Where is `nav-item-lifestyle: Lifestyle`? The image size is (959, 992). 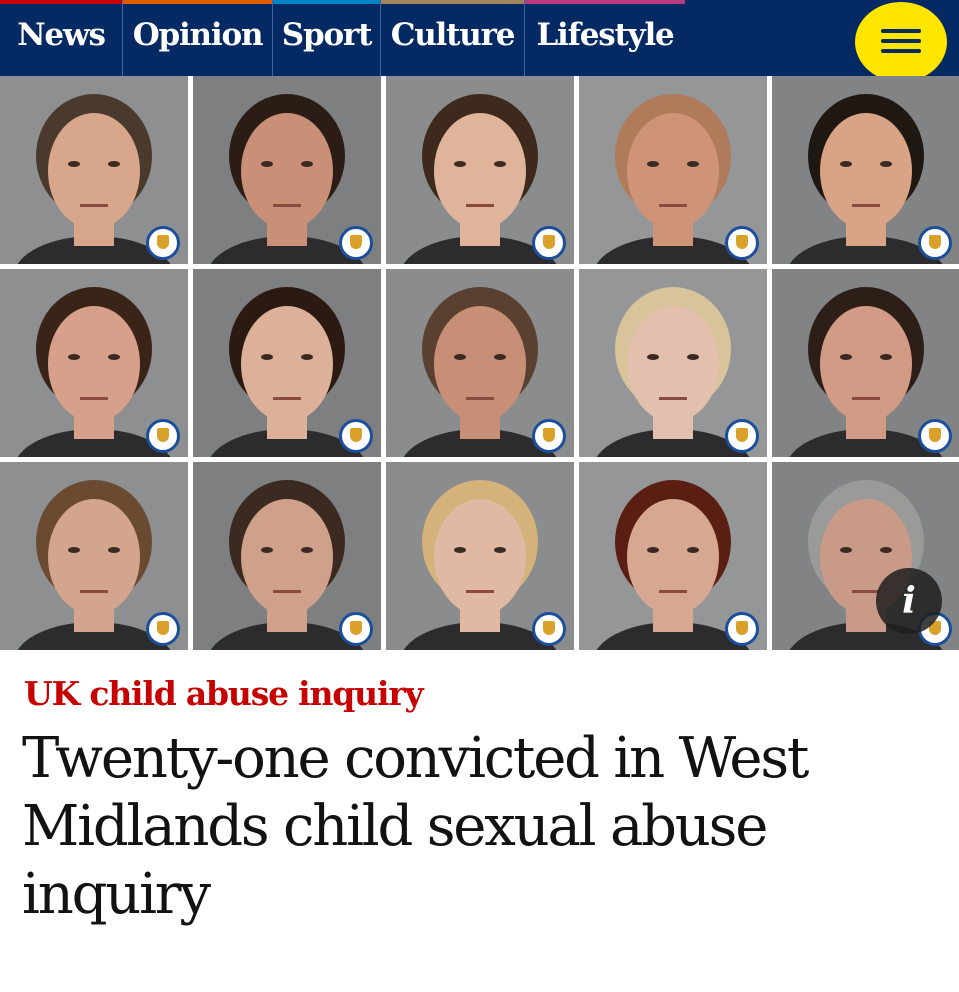 nav-item-lifestyle: Lifestyle is located at coordinates (605, 38).